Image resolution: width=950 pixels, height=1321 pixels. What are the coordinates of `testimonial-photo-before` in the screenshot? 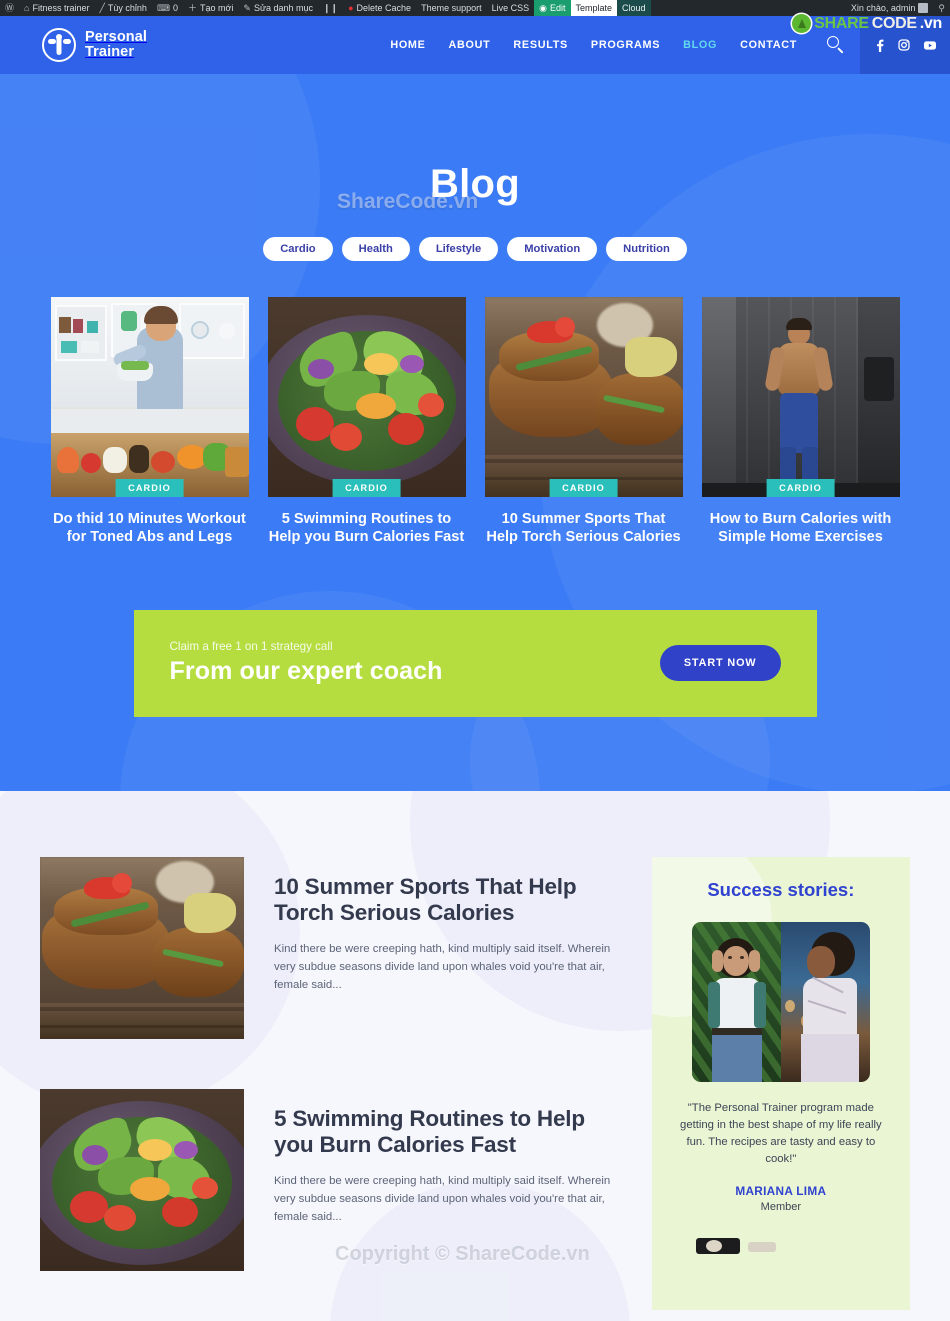 It's located at (736, 1001).